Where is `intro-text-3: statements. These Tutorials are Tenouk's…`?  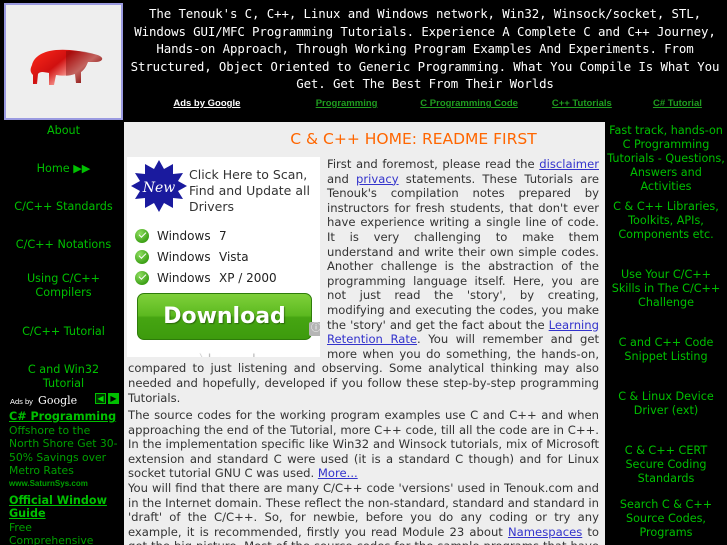
intro-text-3: statements. These Tutorials are Tenouk's… is located at coordinates (463, 251).